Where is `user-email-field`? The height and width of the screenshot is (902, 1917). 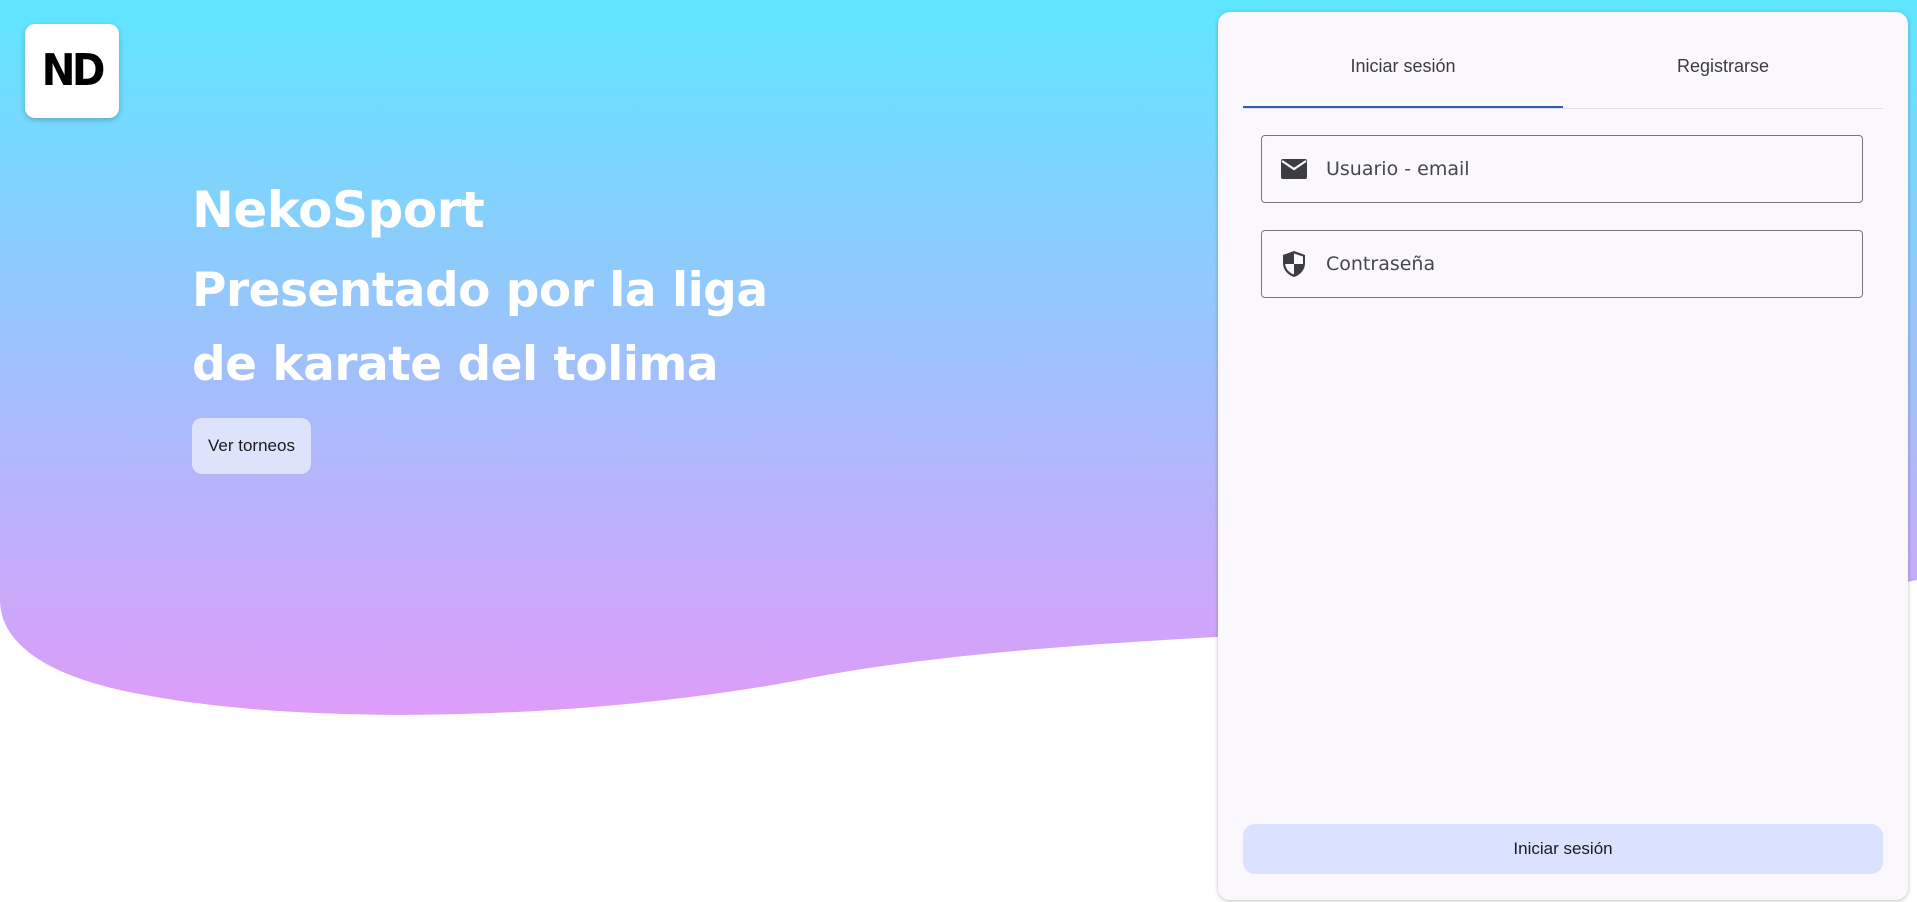
user-email-field is located at coordinates (1562, 169).